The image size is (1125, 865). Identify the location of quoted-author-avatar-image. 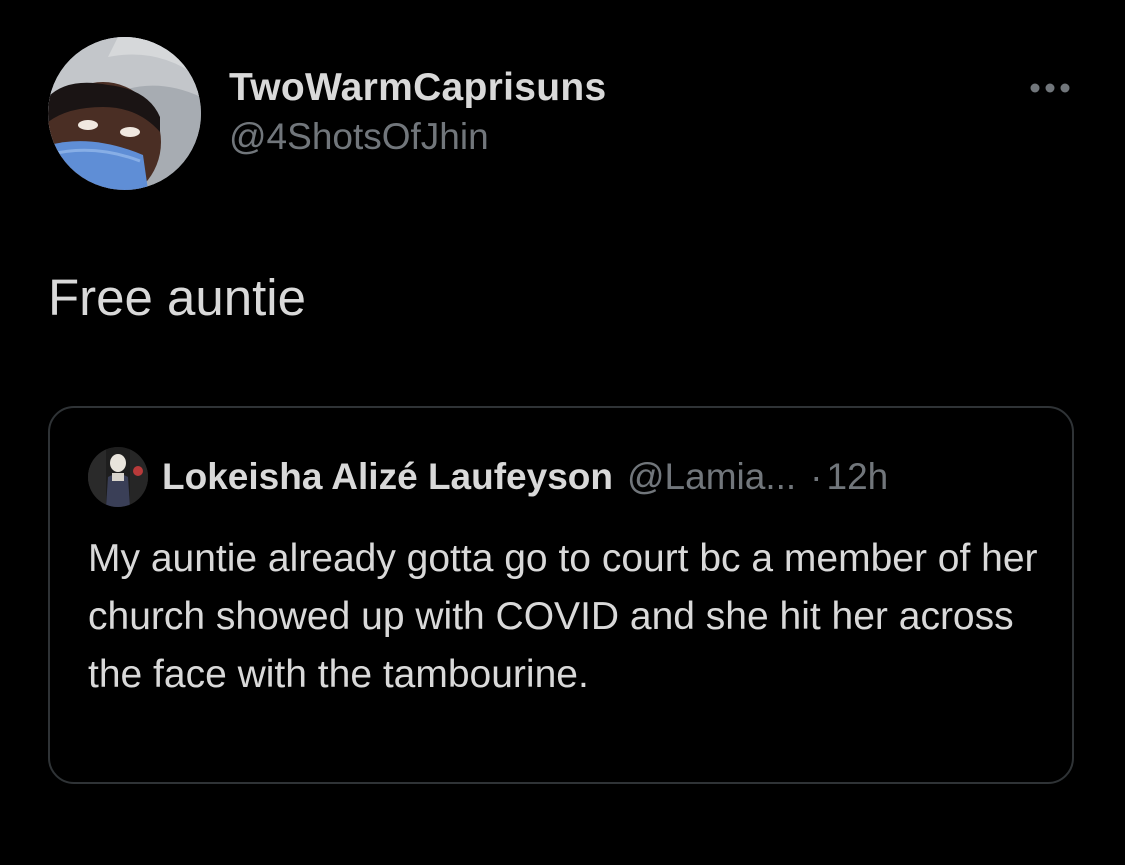
(118, 477).